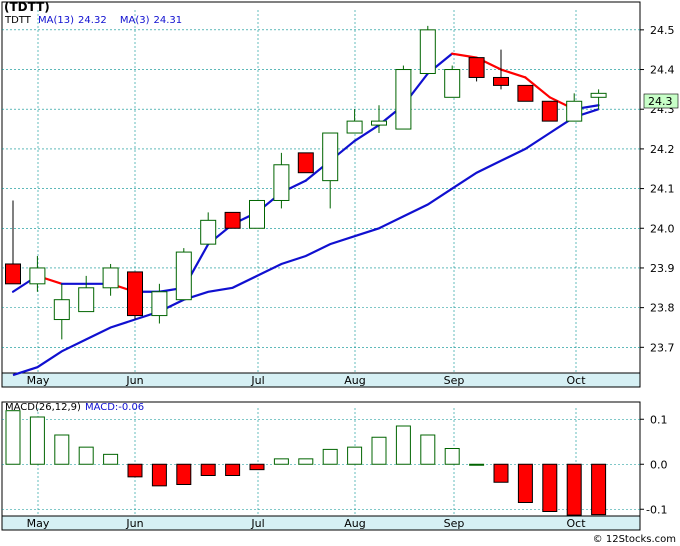 Image resolution: width=680 pixels, height=546 pixels. I want to click on macd-x-tick-label: May, so click(38, 523).